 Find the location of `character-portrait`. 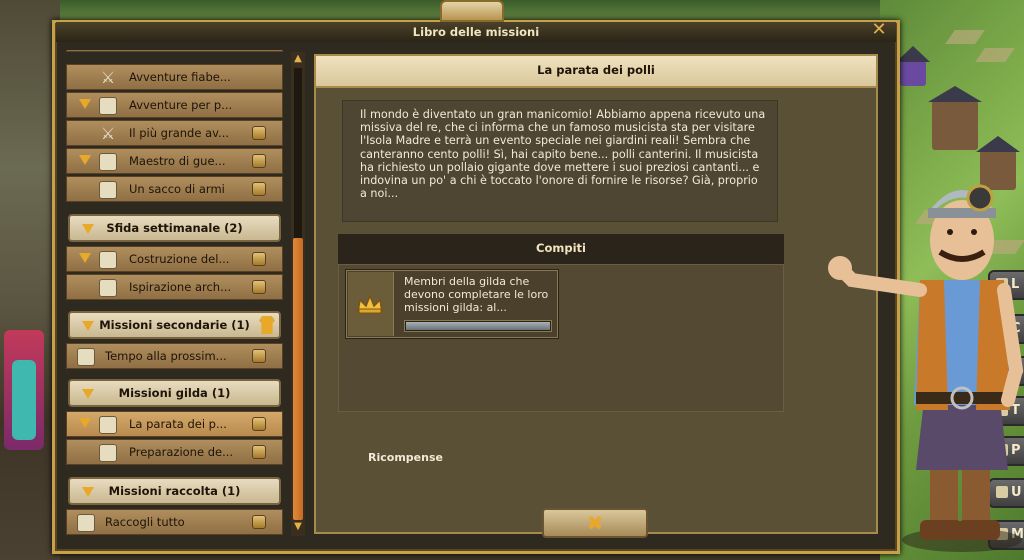

character-portrait is located at coordinates (926, 368).